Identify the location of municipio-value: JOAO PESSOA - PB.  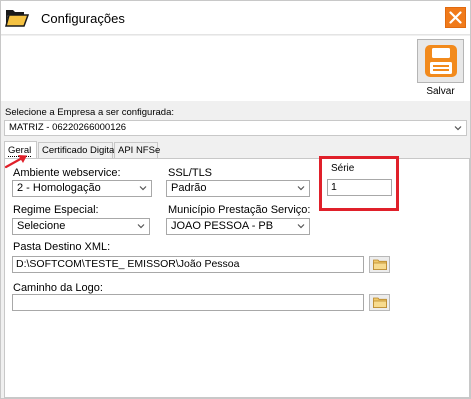
(222, 226).